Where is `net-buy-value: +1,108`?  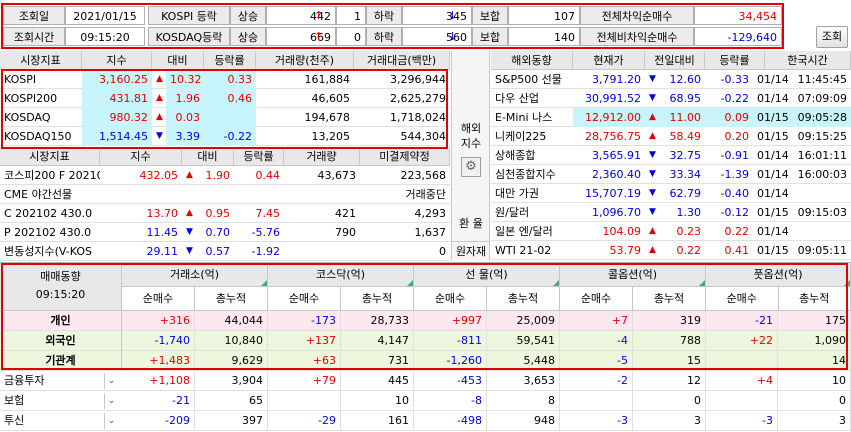 net-buy-value: +1,108 is located at coordinates (158, 381).